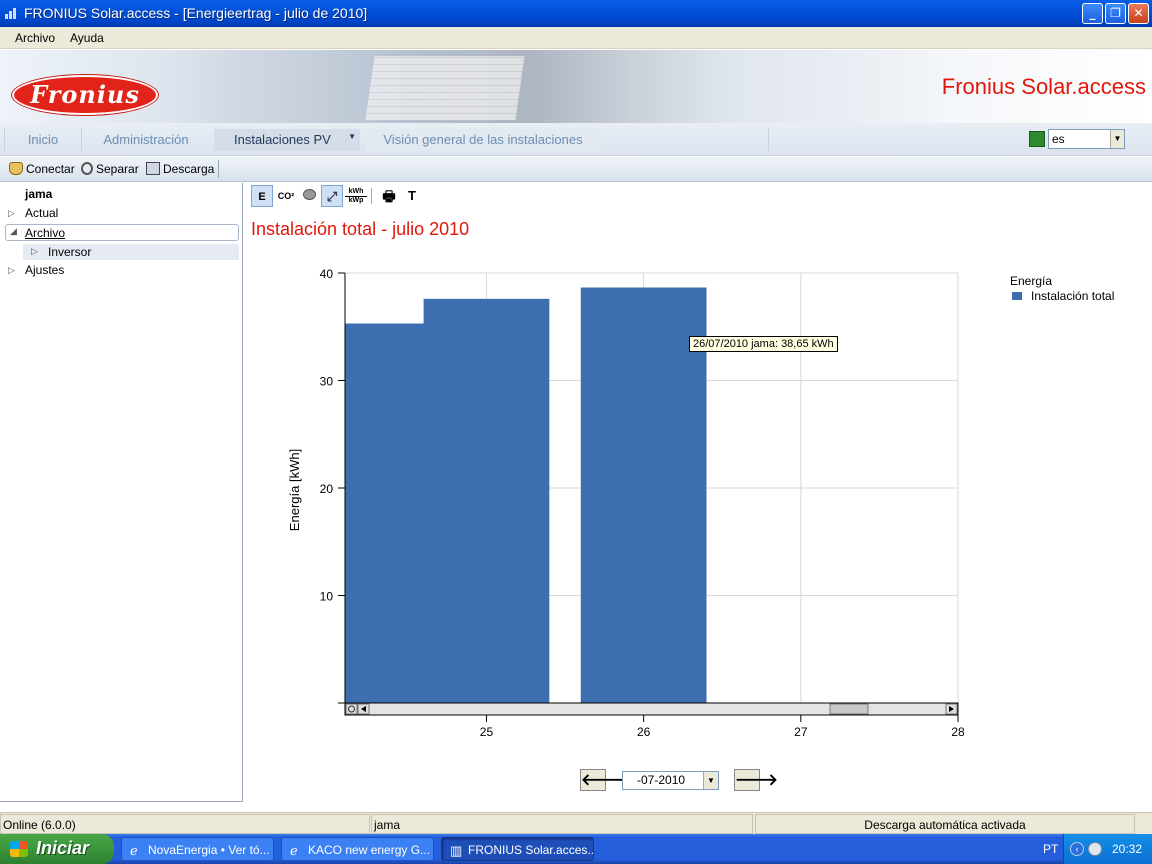  I want to click on language-value: es, so click(1058, 139).